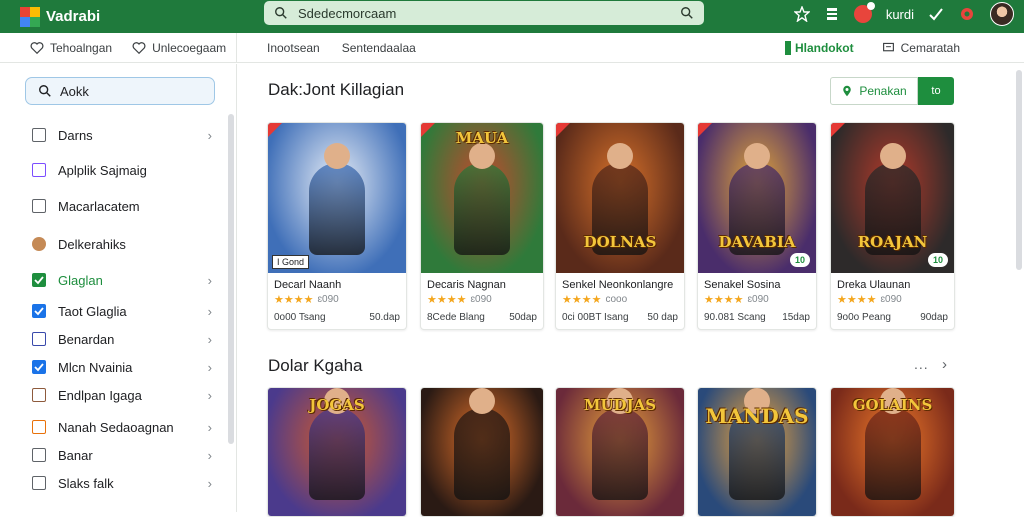 This screenshot has height=517, width=1024. What do you see at coordinates (757, 452) in the screenshot?
I see `game-card: MANDAS` at bounding box center [757, 452].